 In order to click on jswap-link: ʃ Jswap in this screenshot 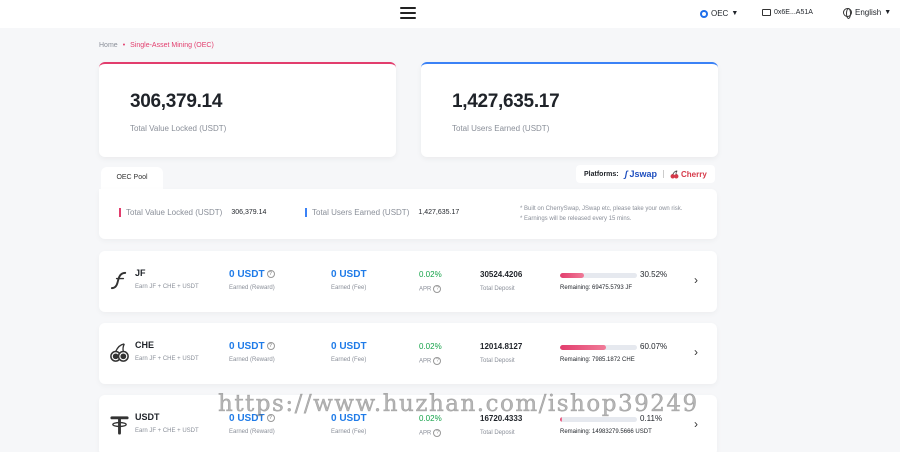, I will do `click(641, 174)`.